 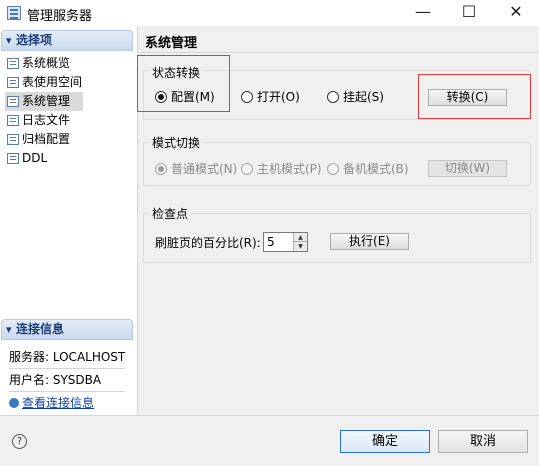 I want to click on dirty-page-percent-value: 5, so click(x=271, y=242).